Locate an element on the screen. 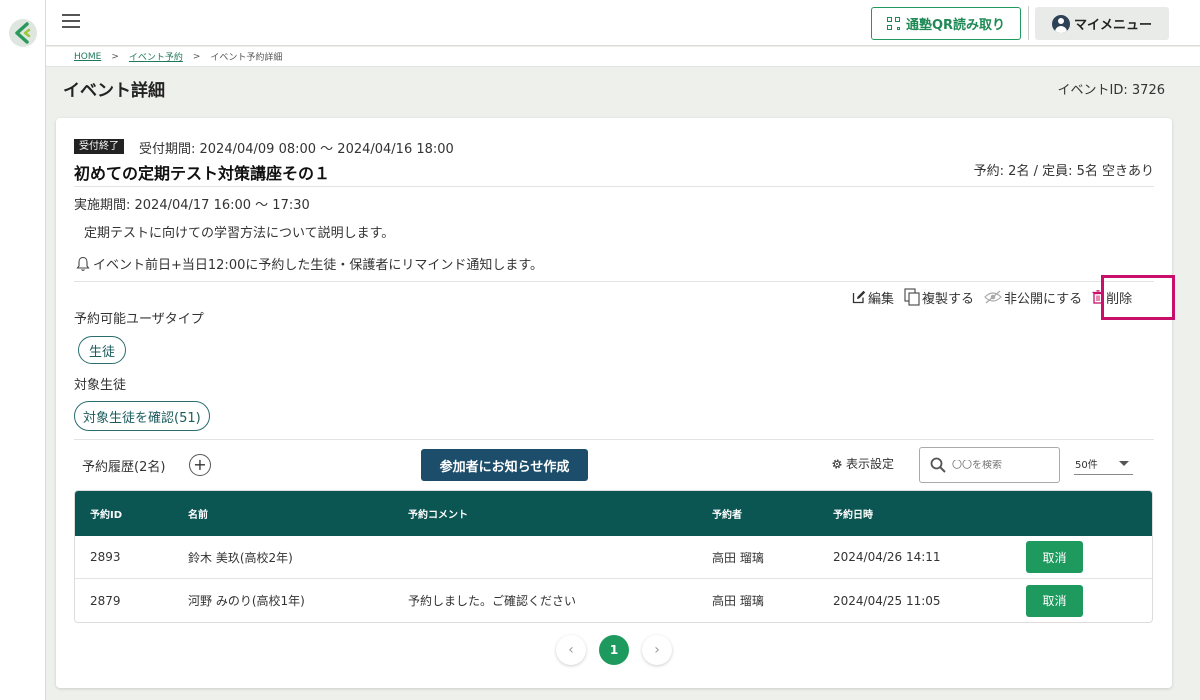 This screenshot has height=700, width=1200. display-settings-button: 表示設定 is located at coordinates (862, 463).